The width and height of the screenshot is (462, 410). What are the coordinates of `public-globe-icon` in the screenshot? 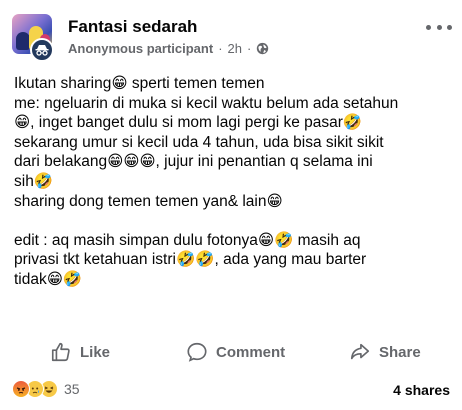 It's located at (263, 48).